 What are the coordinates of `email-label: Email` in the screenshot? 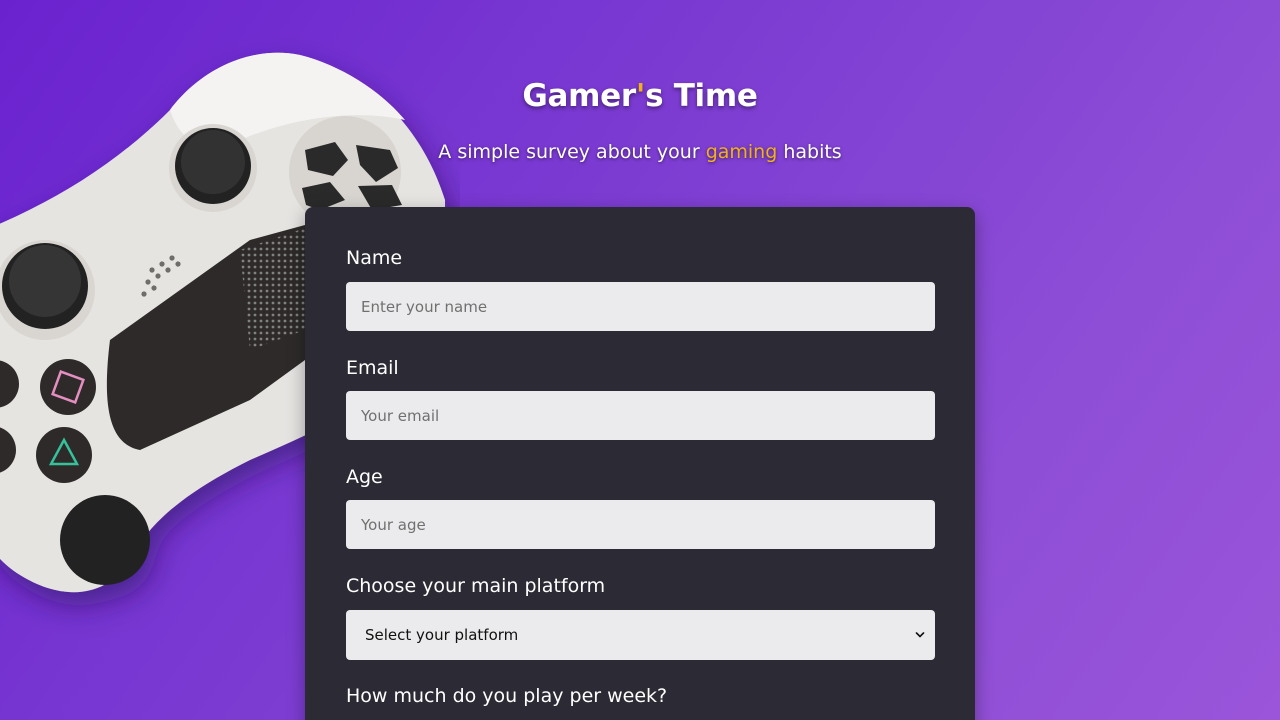 It's located at (372, 368).